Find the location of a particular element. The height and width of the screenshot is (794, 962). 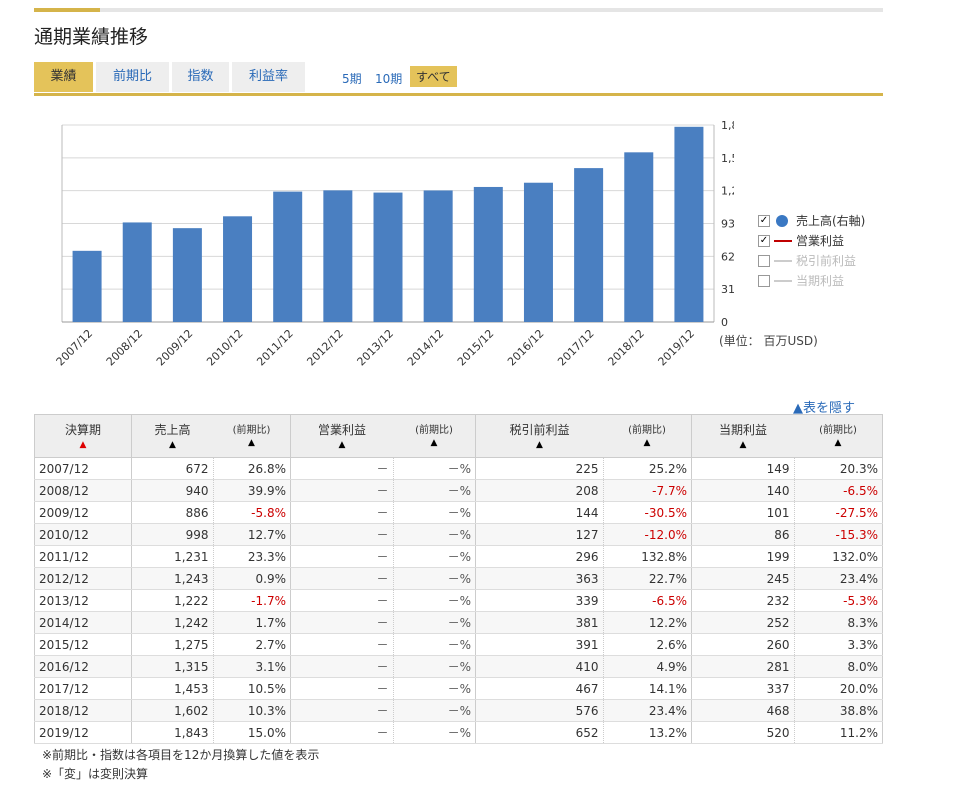

col-sales-yoy: (前期比) ▲ is located at coordinates (252, 436).